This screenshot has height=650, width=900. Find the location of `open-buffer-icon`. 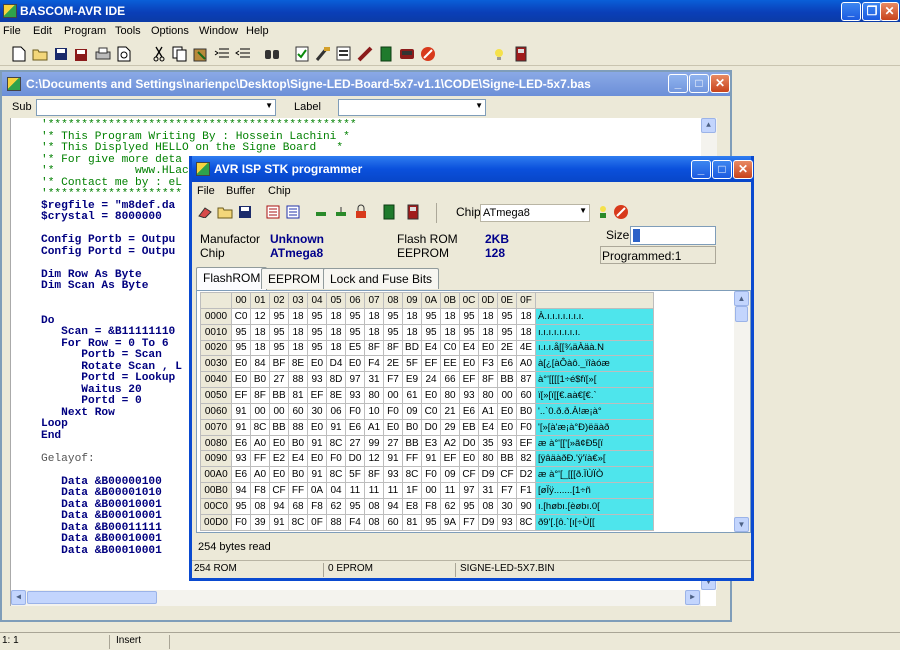

open-buffer-icon is located at coordinates (225, 212).